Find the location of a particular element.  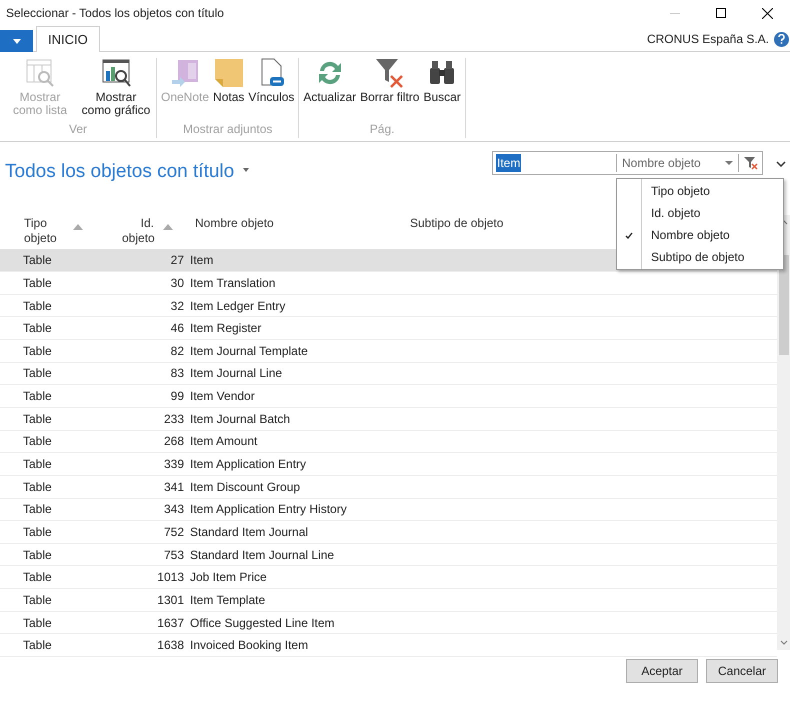

ribbon-group-label: Ver is located at coordinates (77, 129).